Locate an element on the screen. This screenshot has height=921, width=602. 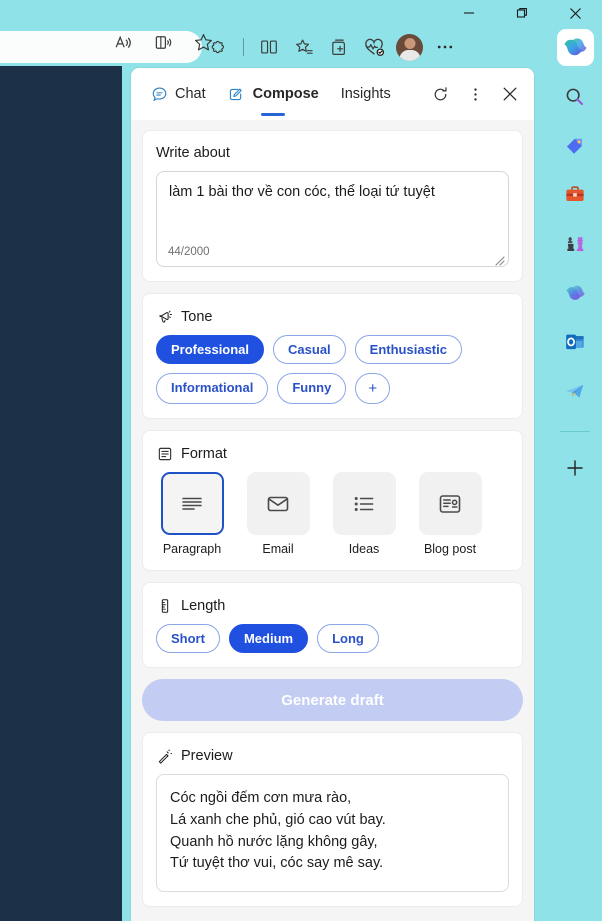
active-tab-indicator is located at coordinates (273, 114).